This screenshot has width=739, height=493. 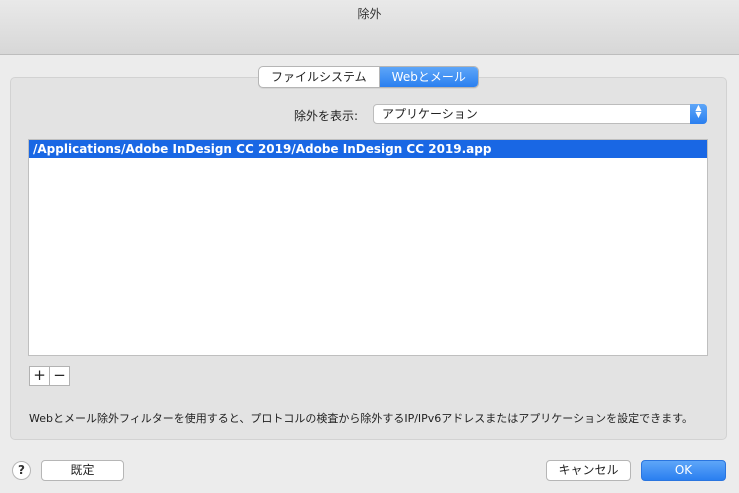 I want to click on ok-button: OK, so click(x=683, y=470).